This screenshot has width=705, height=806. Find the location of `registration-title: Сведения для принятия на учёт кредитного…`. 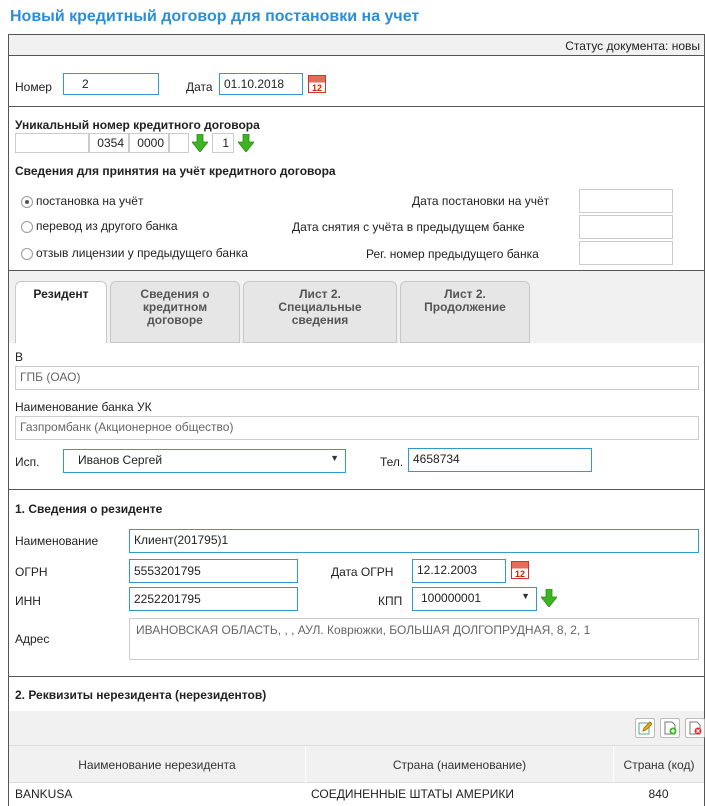

registration-title: Сведения для принятия на учёт кредитного… is located at coordinates (175, 171).